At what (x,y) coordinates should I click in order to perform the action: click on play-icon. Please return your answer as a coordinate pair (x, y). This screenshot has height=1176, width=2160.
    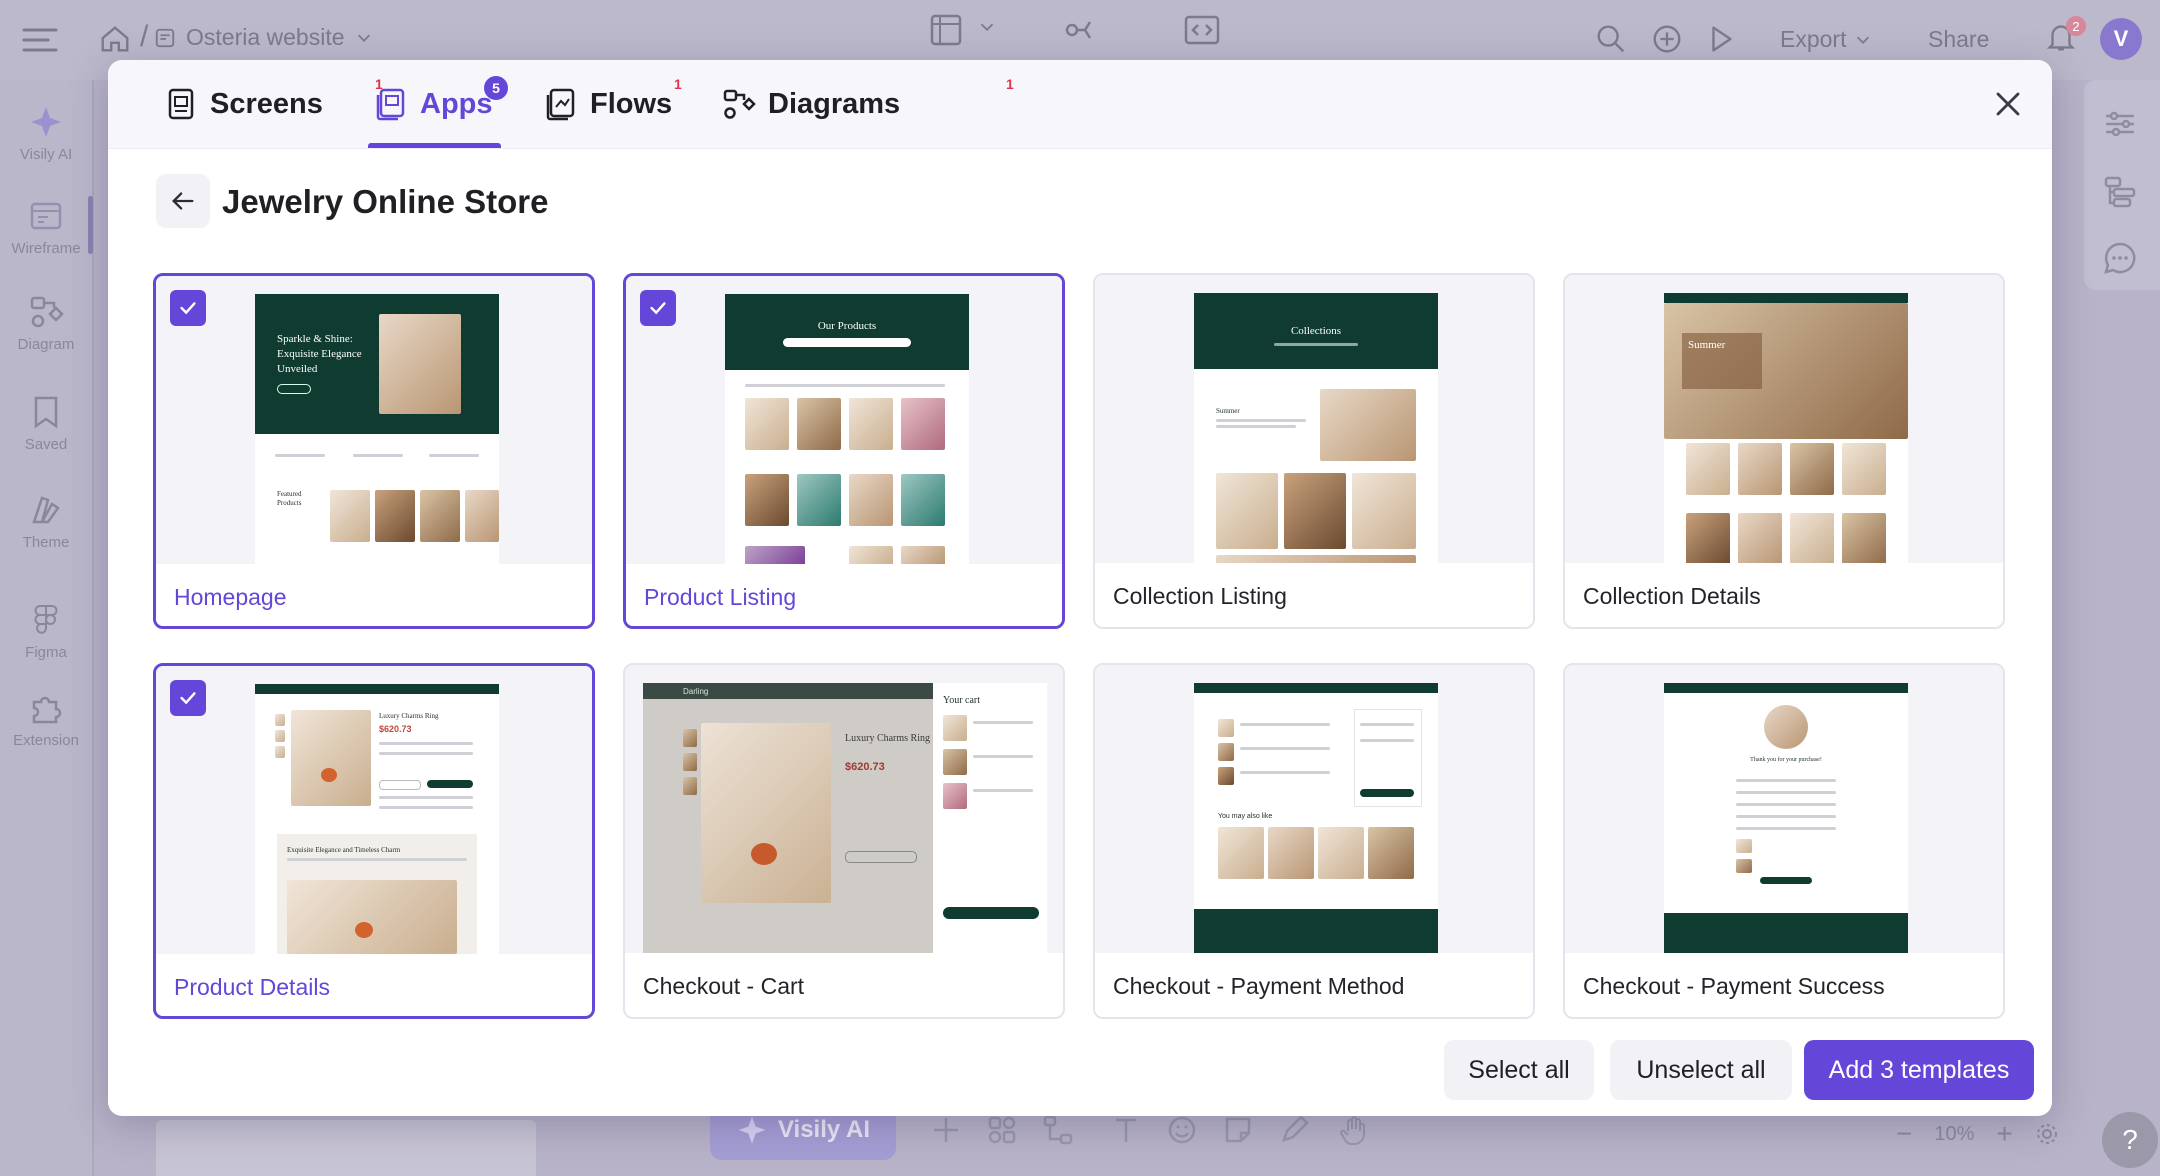
    Looking at the image, I should click on (1721, 39).